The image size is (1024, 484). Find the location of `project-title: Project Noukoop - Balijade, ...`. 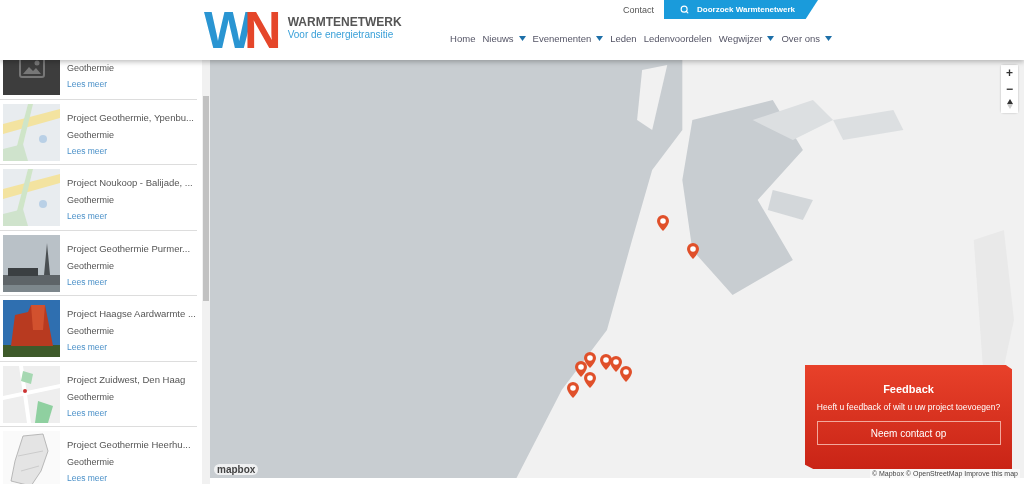

project-title: Project Noukoop - Balijade, ... is located at coordinates (130, 183).